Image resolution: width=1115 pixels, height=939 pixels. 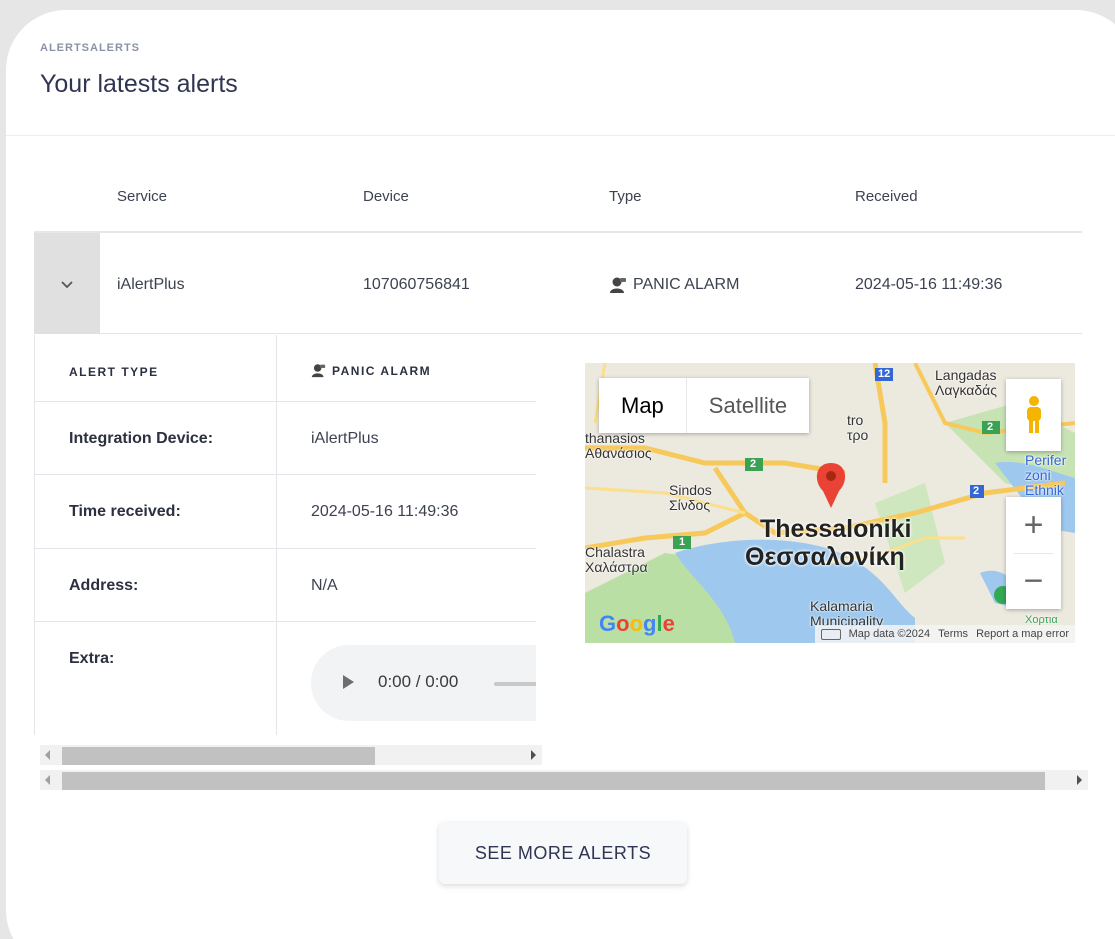 What do you see at coordinates (563, 853) in the screenshot?
I see `see-more-alerts-button: SEE MORE ALERTS` at bounding box center [563, 853].